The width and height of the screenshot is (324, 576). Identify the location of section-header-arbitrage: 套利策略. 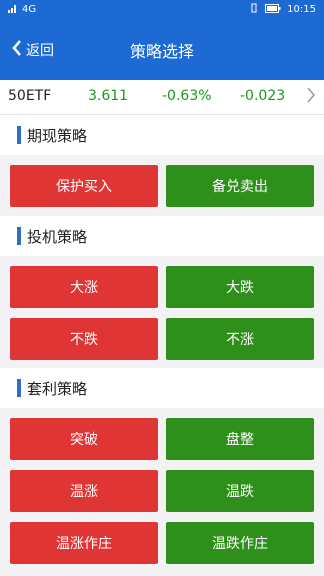
(162, 388).